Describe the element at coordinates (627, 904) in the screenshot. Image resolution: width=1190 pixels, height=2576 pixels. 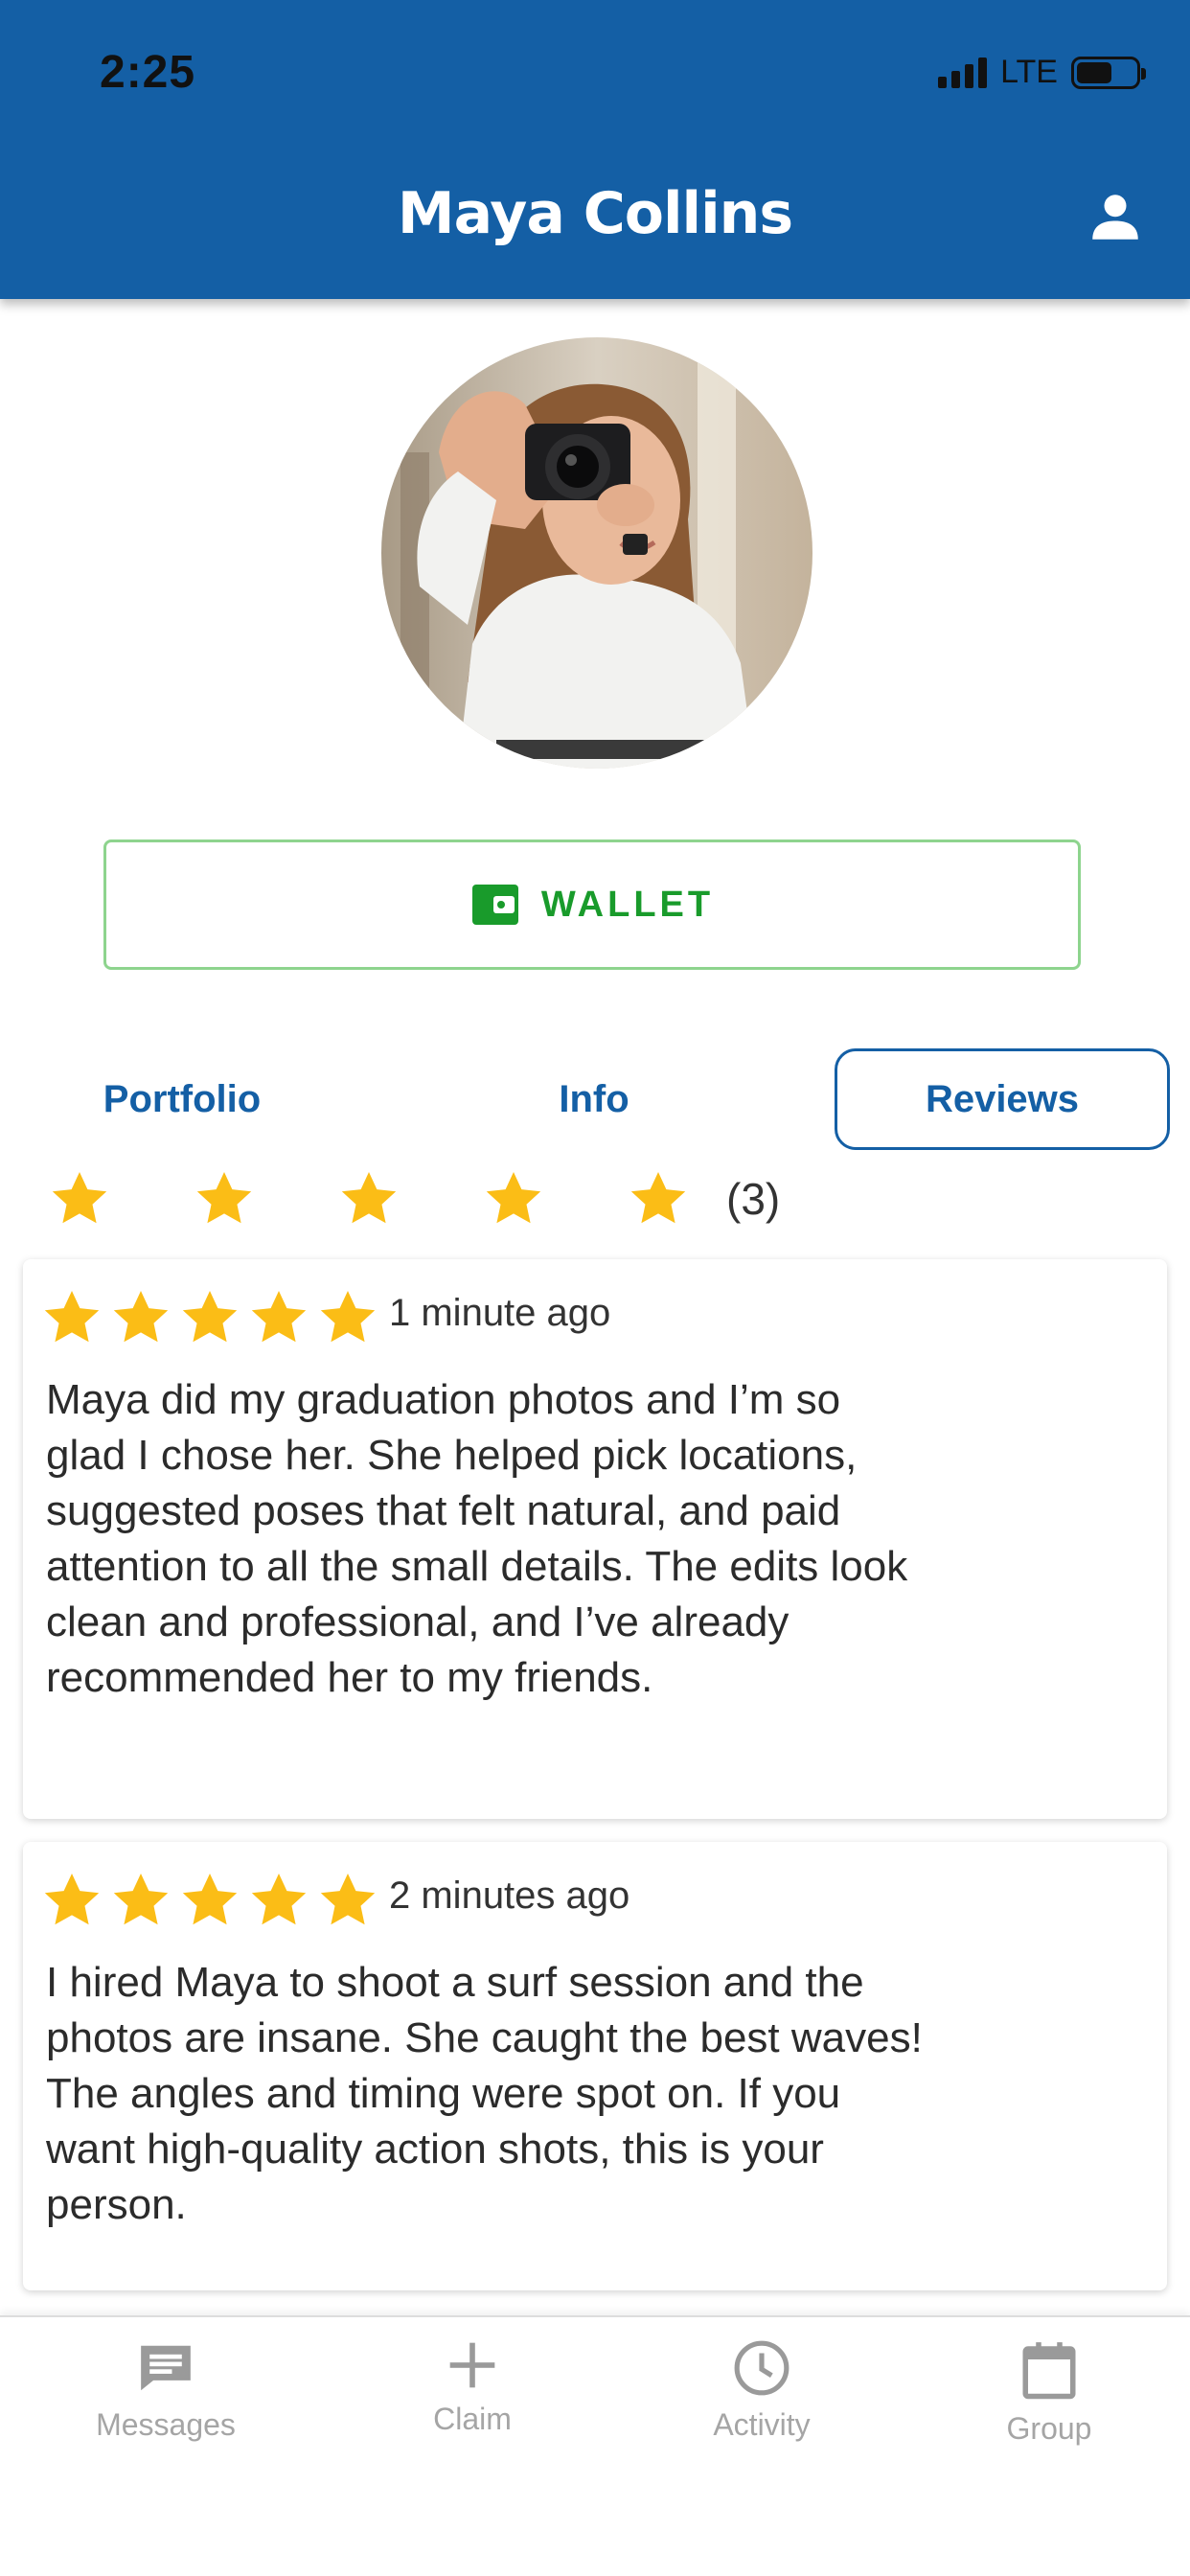
I see `wallet-label: WALLET` at that location.